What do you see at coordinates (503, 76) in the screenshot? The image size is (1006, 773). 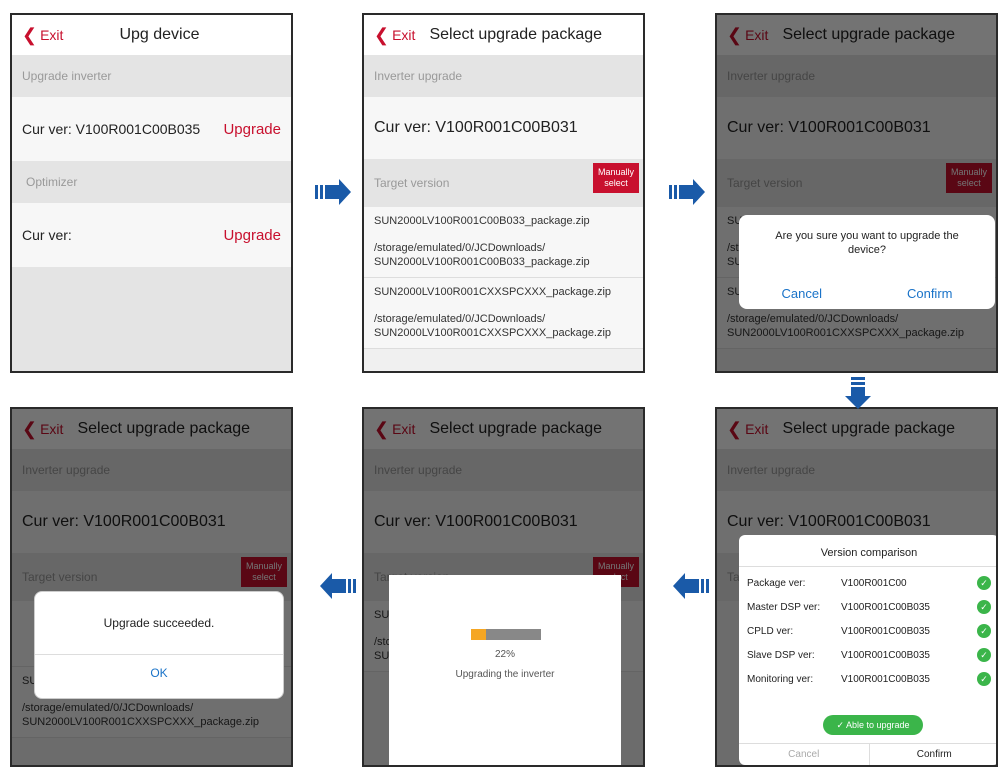 I see `section-inverter-upgrade: Inverter upgrade` at bounding box center [503, 76].